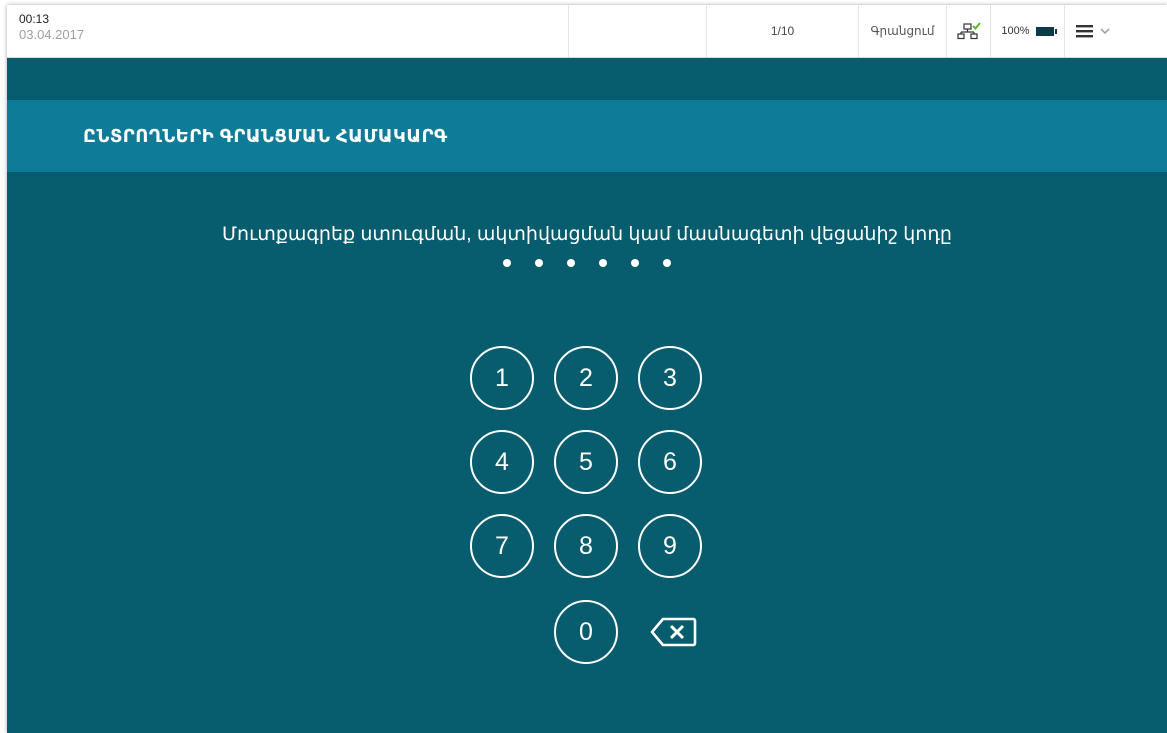  What do you see at coordinates (670, 378) in the screenshot?
I see `key-3: 3` at bounding box center [670, 378].